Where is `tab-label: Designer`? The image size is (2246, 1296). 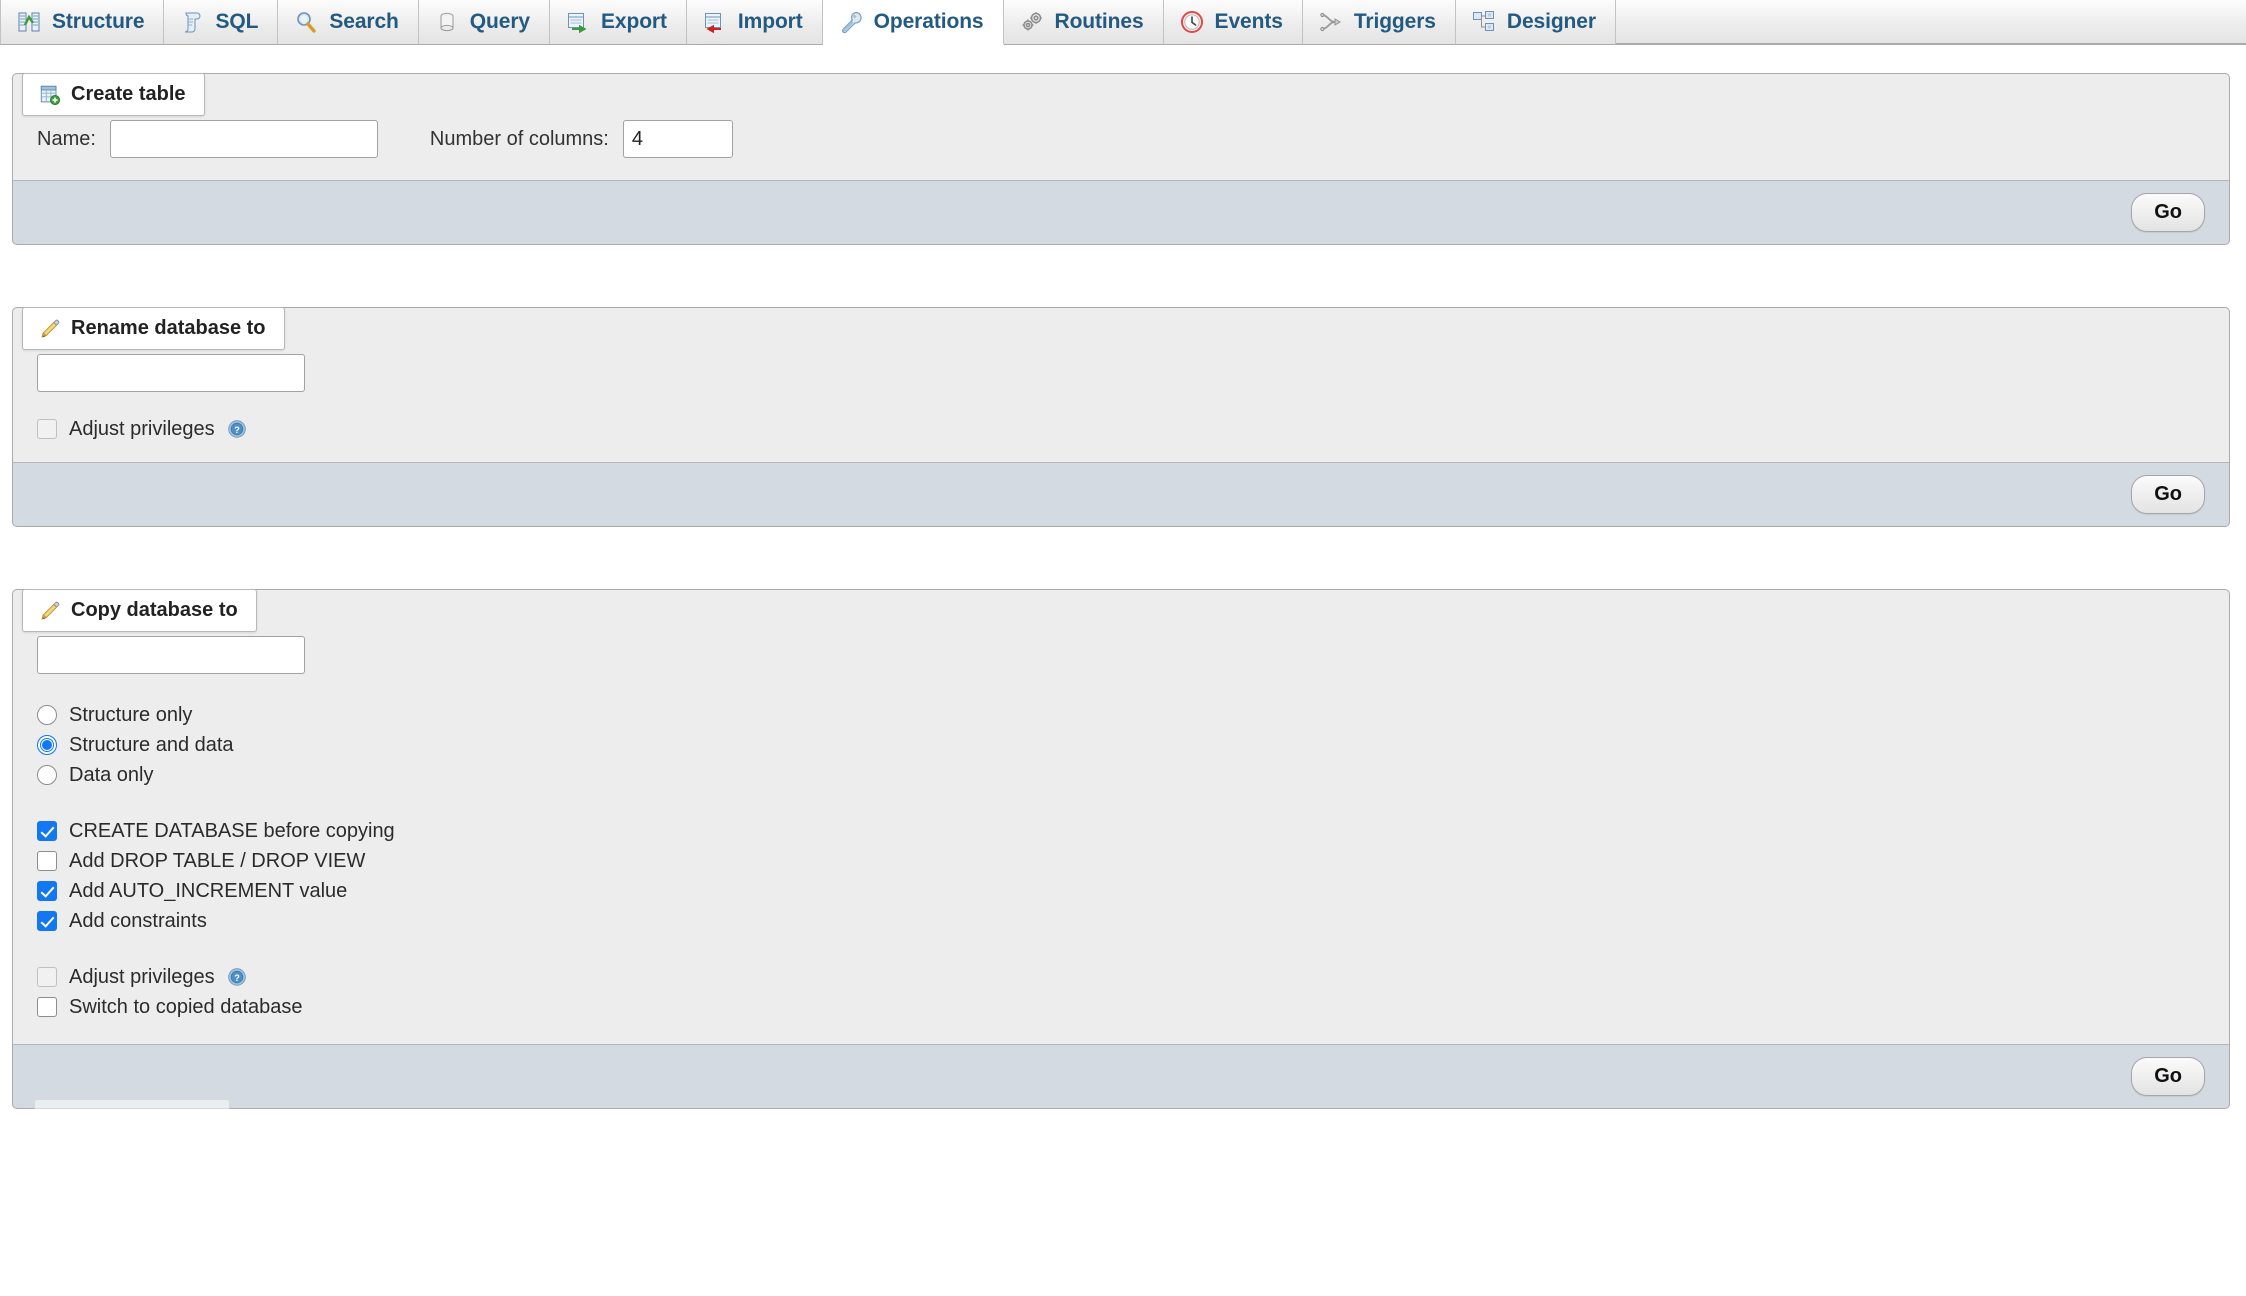
tab-label: Designer is located at coordinates (1551, 21).